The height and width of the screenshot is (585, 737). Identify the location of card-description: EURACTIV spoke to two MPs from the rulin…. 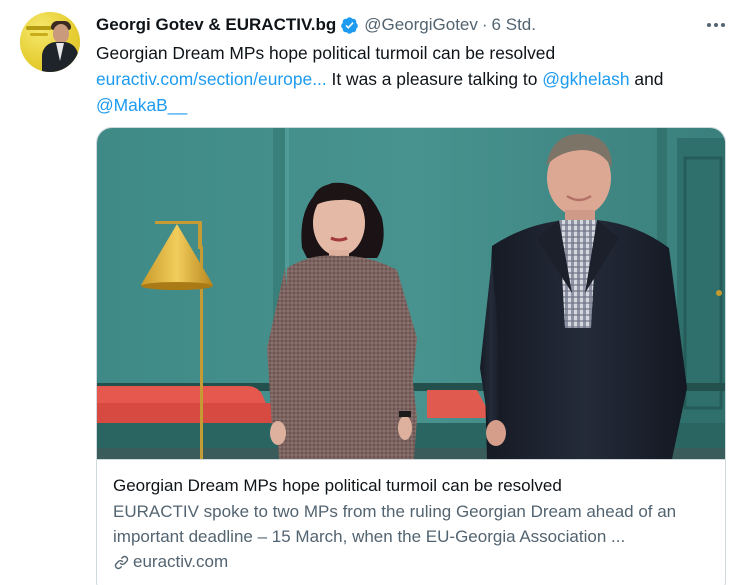
(395, 524).